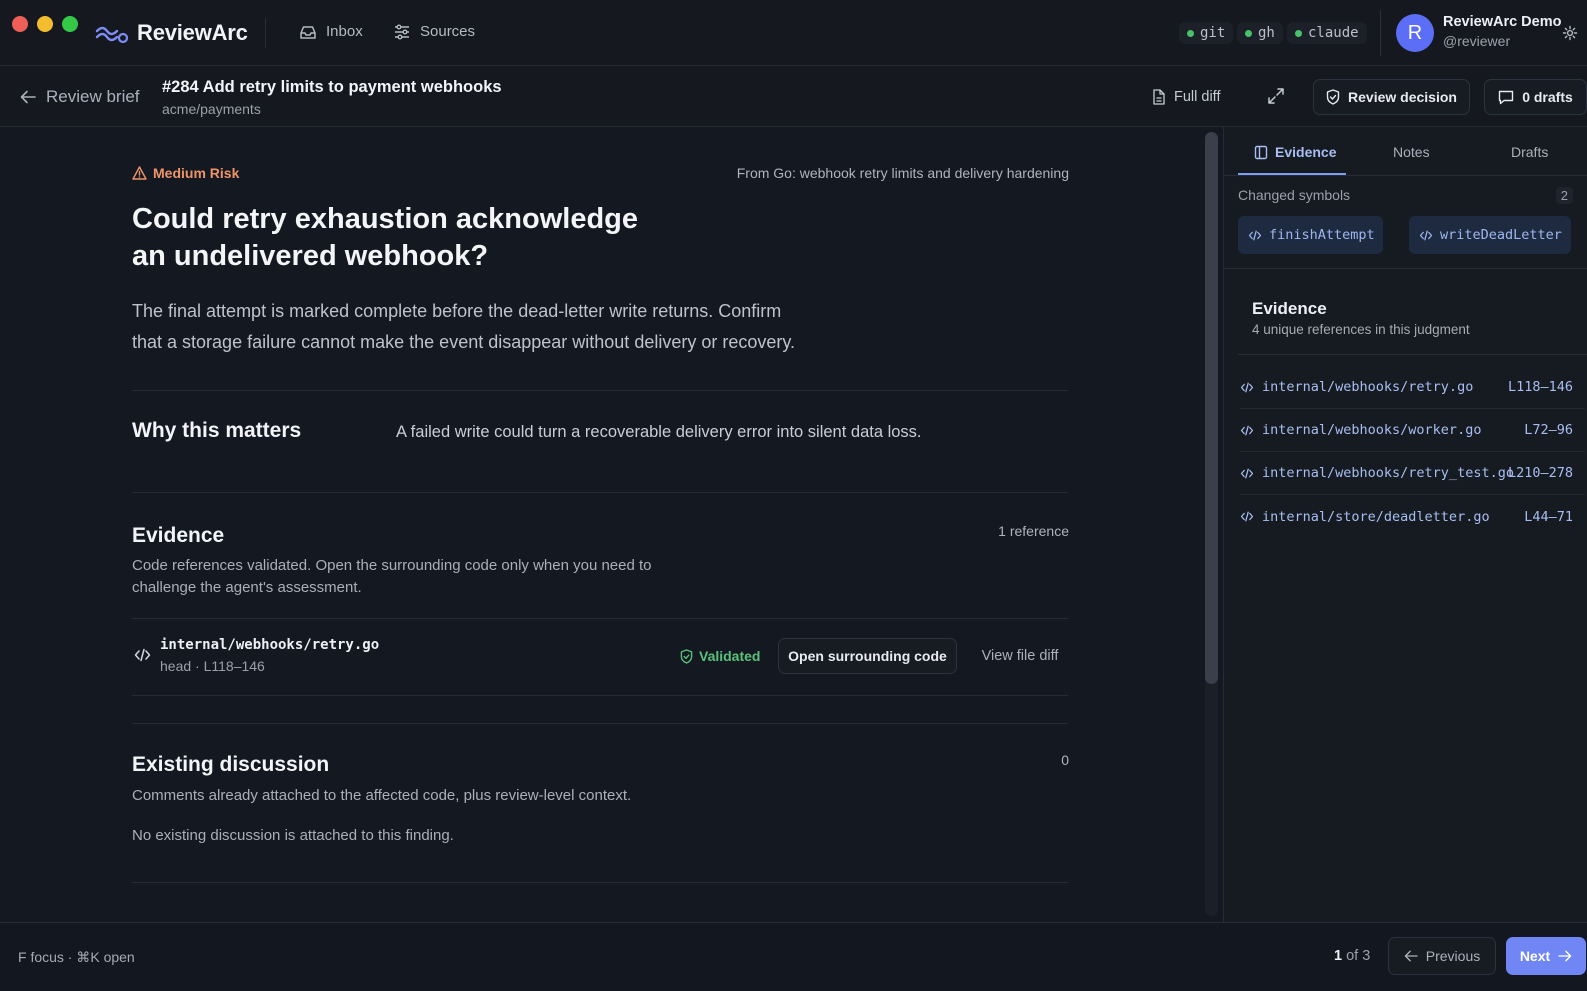 This screenshot has height=991, width=1587. What do you see at coordinates (385, 219) in the screenshot?
I see `finding-title-line: Could retry exhaustion acknowledge` at bounding box center [385, 219].